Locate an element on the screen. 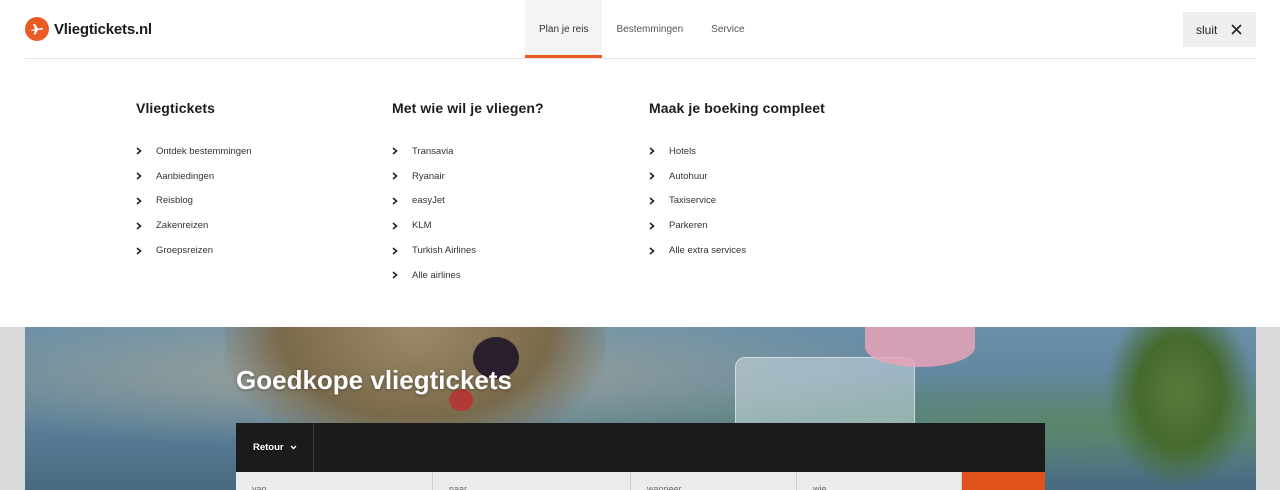  main-nav: Plan je reis Bestemmingen Service is located at coordinates (642, 29).